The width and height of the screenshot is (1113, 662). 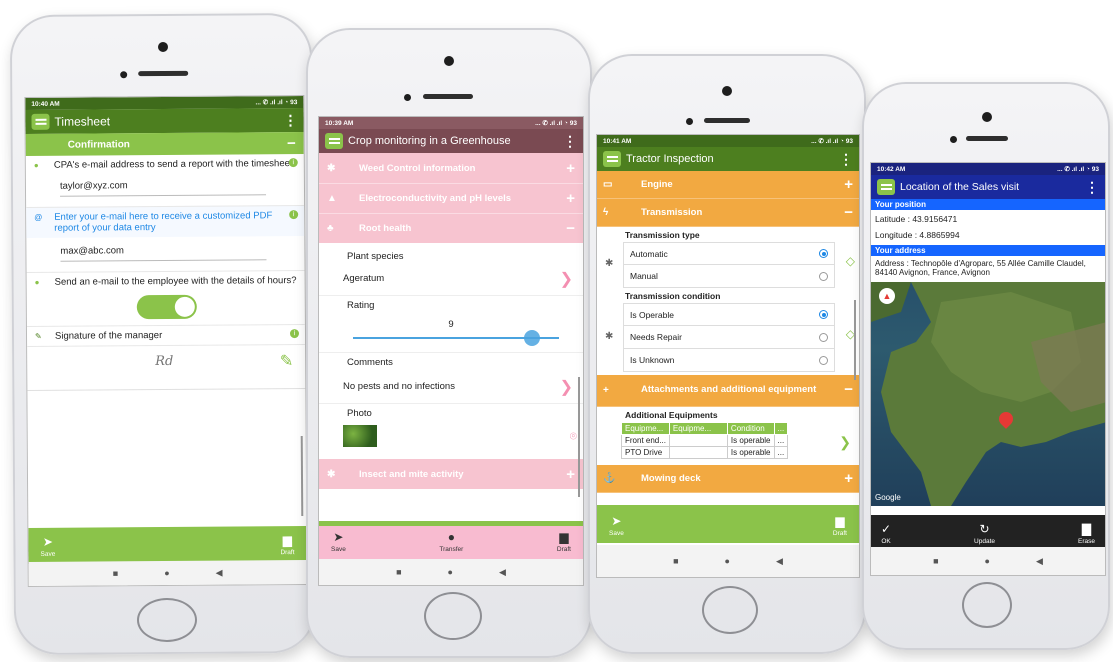 What do you see at coordinates (850, 261) in the screenshot?
I see `clear-icon: ◇` at bounding box center [850, 261].